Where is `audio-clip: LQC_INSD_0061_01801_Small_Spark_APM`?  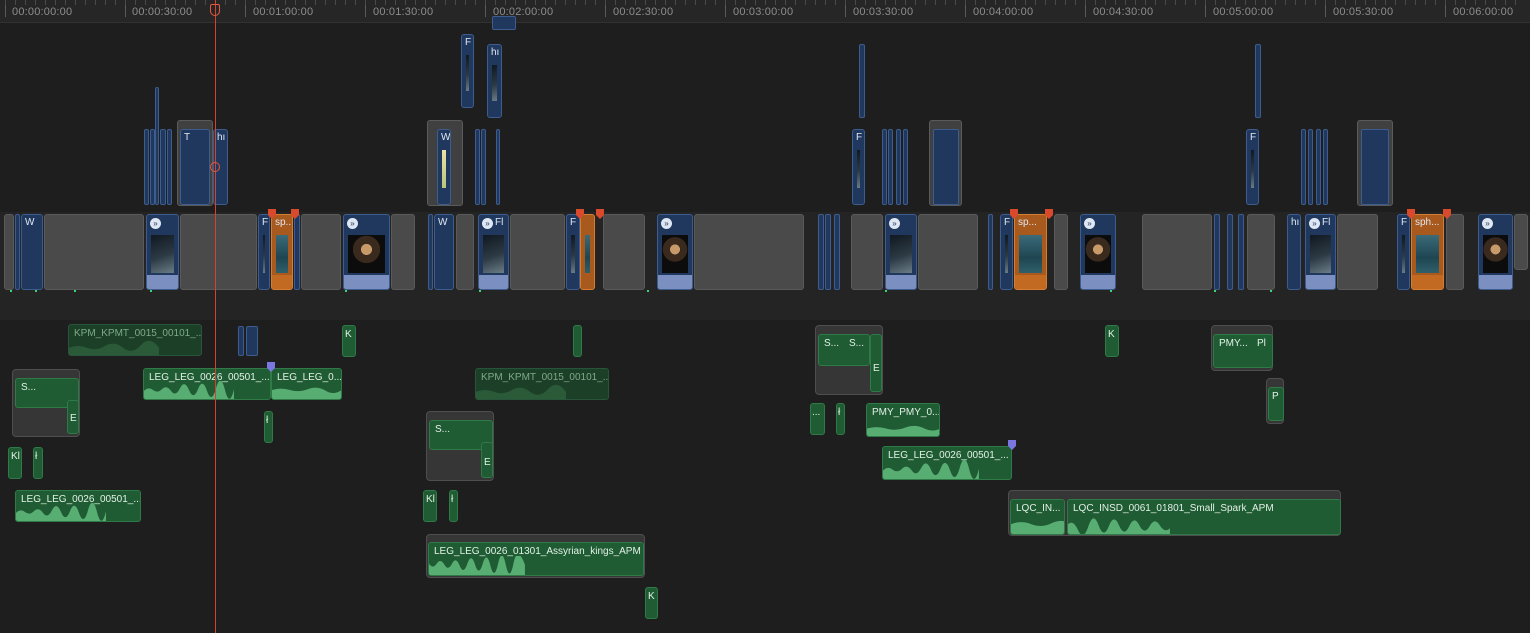 audio-clip: LQC_INSD_0061_01801_Small_Spark_APM is located at coordinates (1204, 517).